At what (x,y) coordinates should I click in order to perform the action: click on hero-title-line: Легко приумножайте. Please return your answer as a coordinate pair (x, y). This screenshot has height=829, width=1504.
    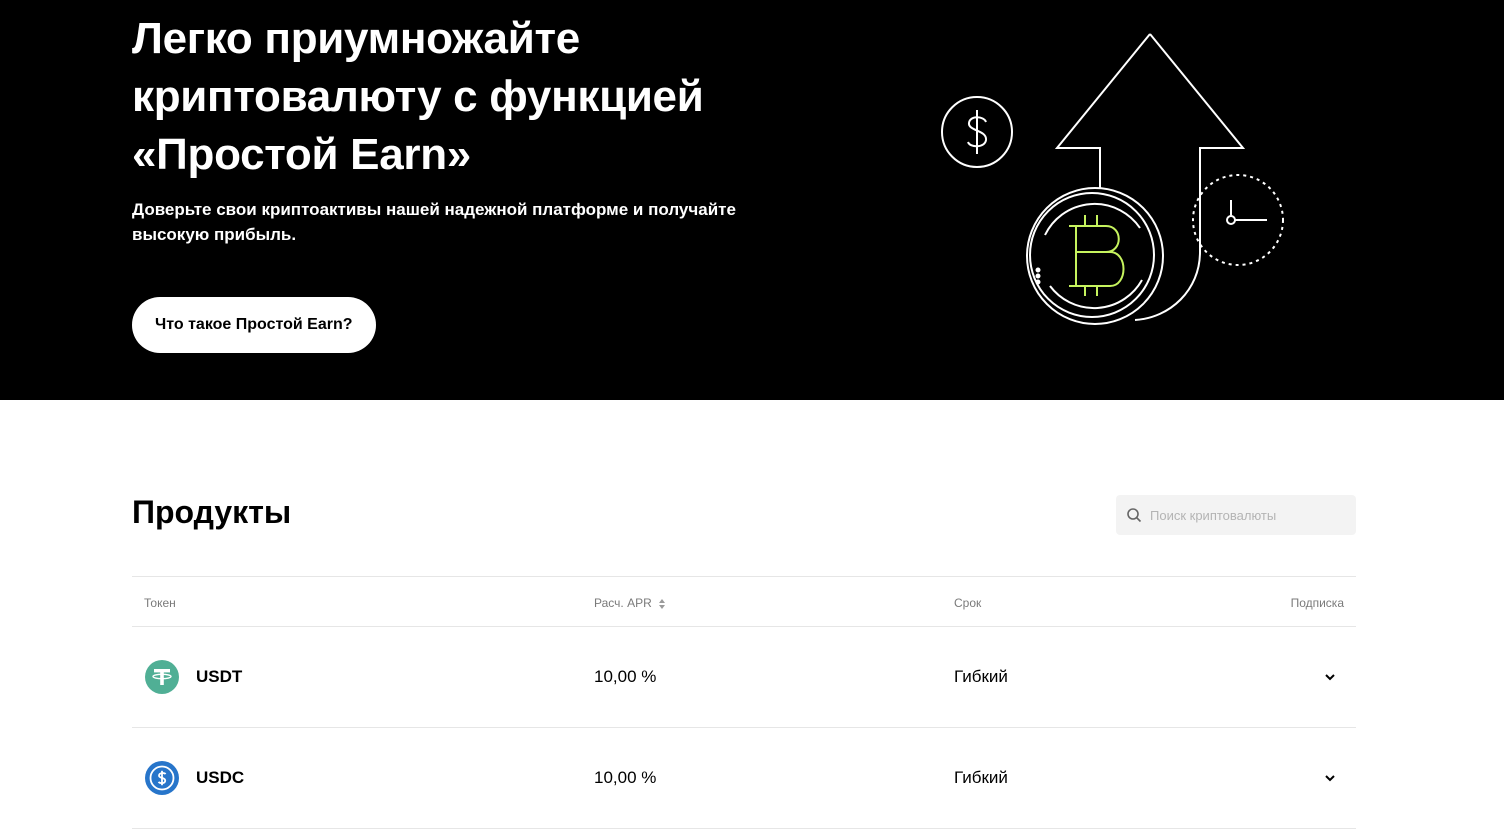
    Looking at the image, I should click on (356, 38).